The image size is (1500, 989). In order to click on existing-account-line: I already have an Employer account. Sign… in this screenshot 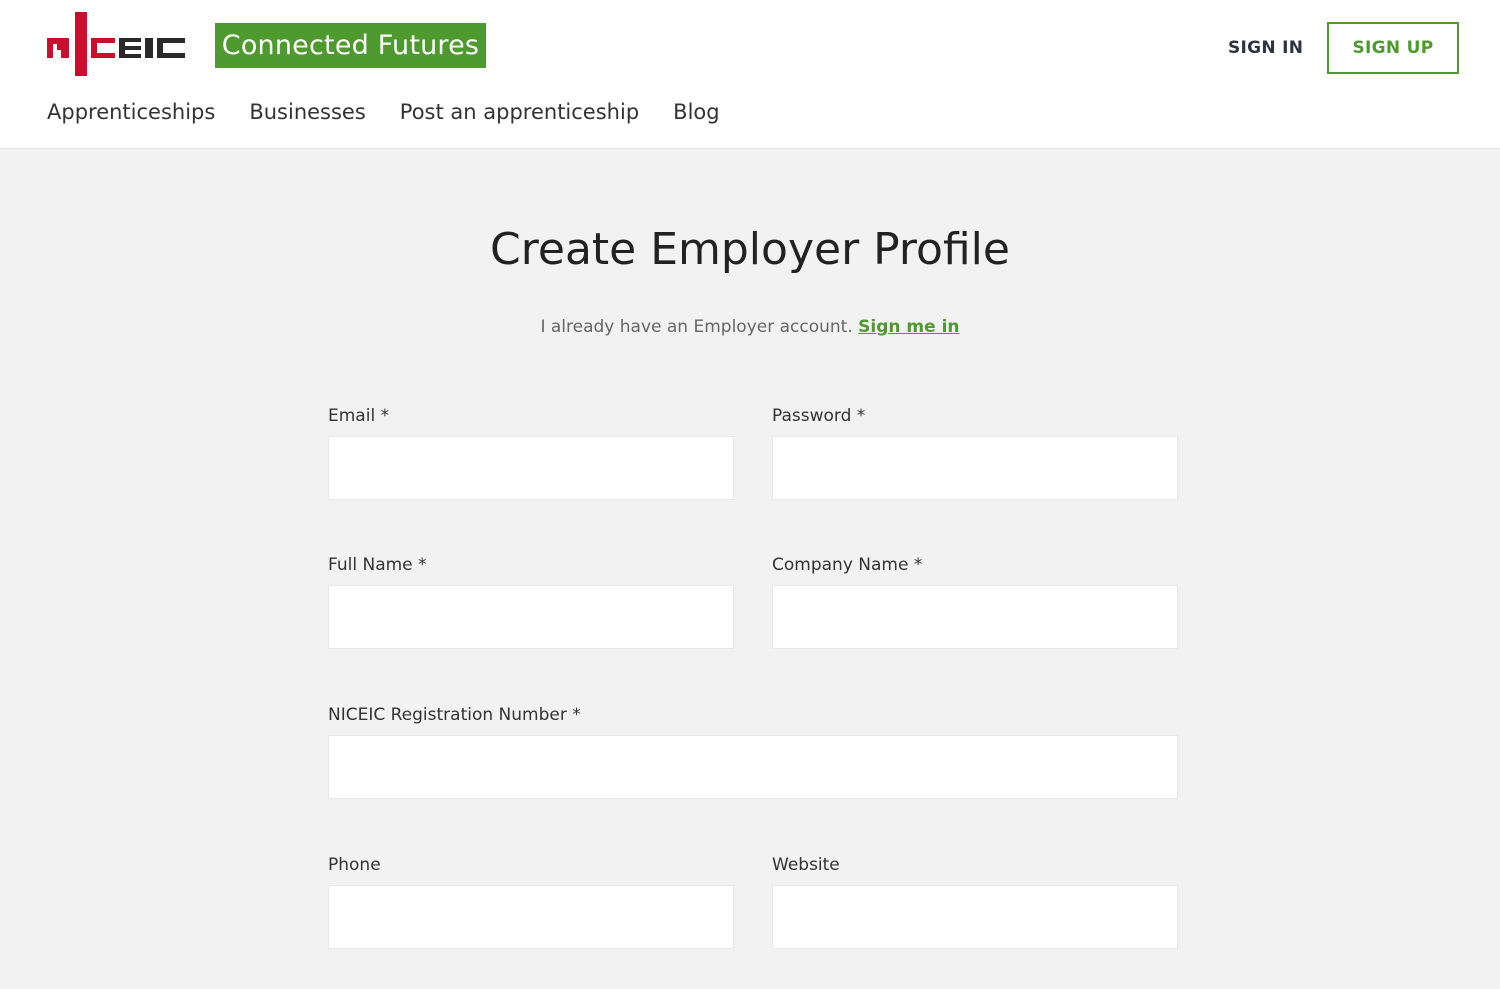, I will do `click(750, 327)`.